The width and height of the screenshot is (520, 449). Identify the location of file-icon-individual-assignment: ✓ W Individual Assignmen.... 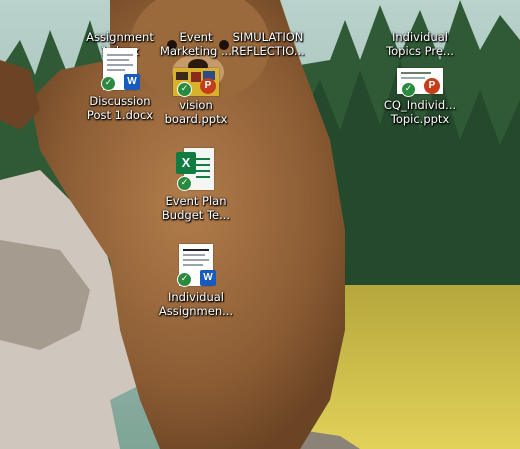
(196, 280).